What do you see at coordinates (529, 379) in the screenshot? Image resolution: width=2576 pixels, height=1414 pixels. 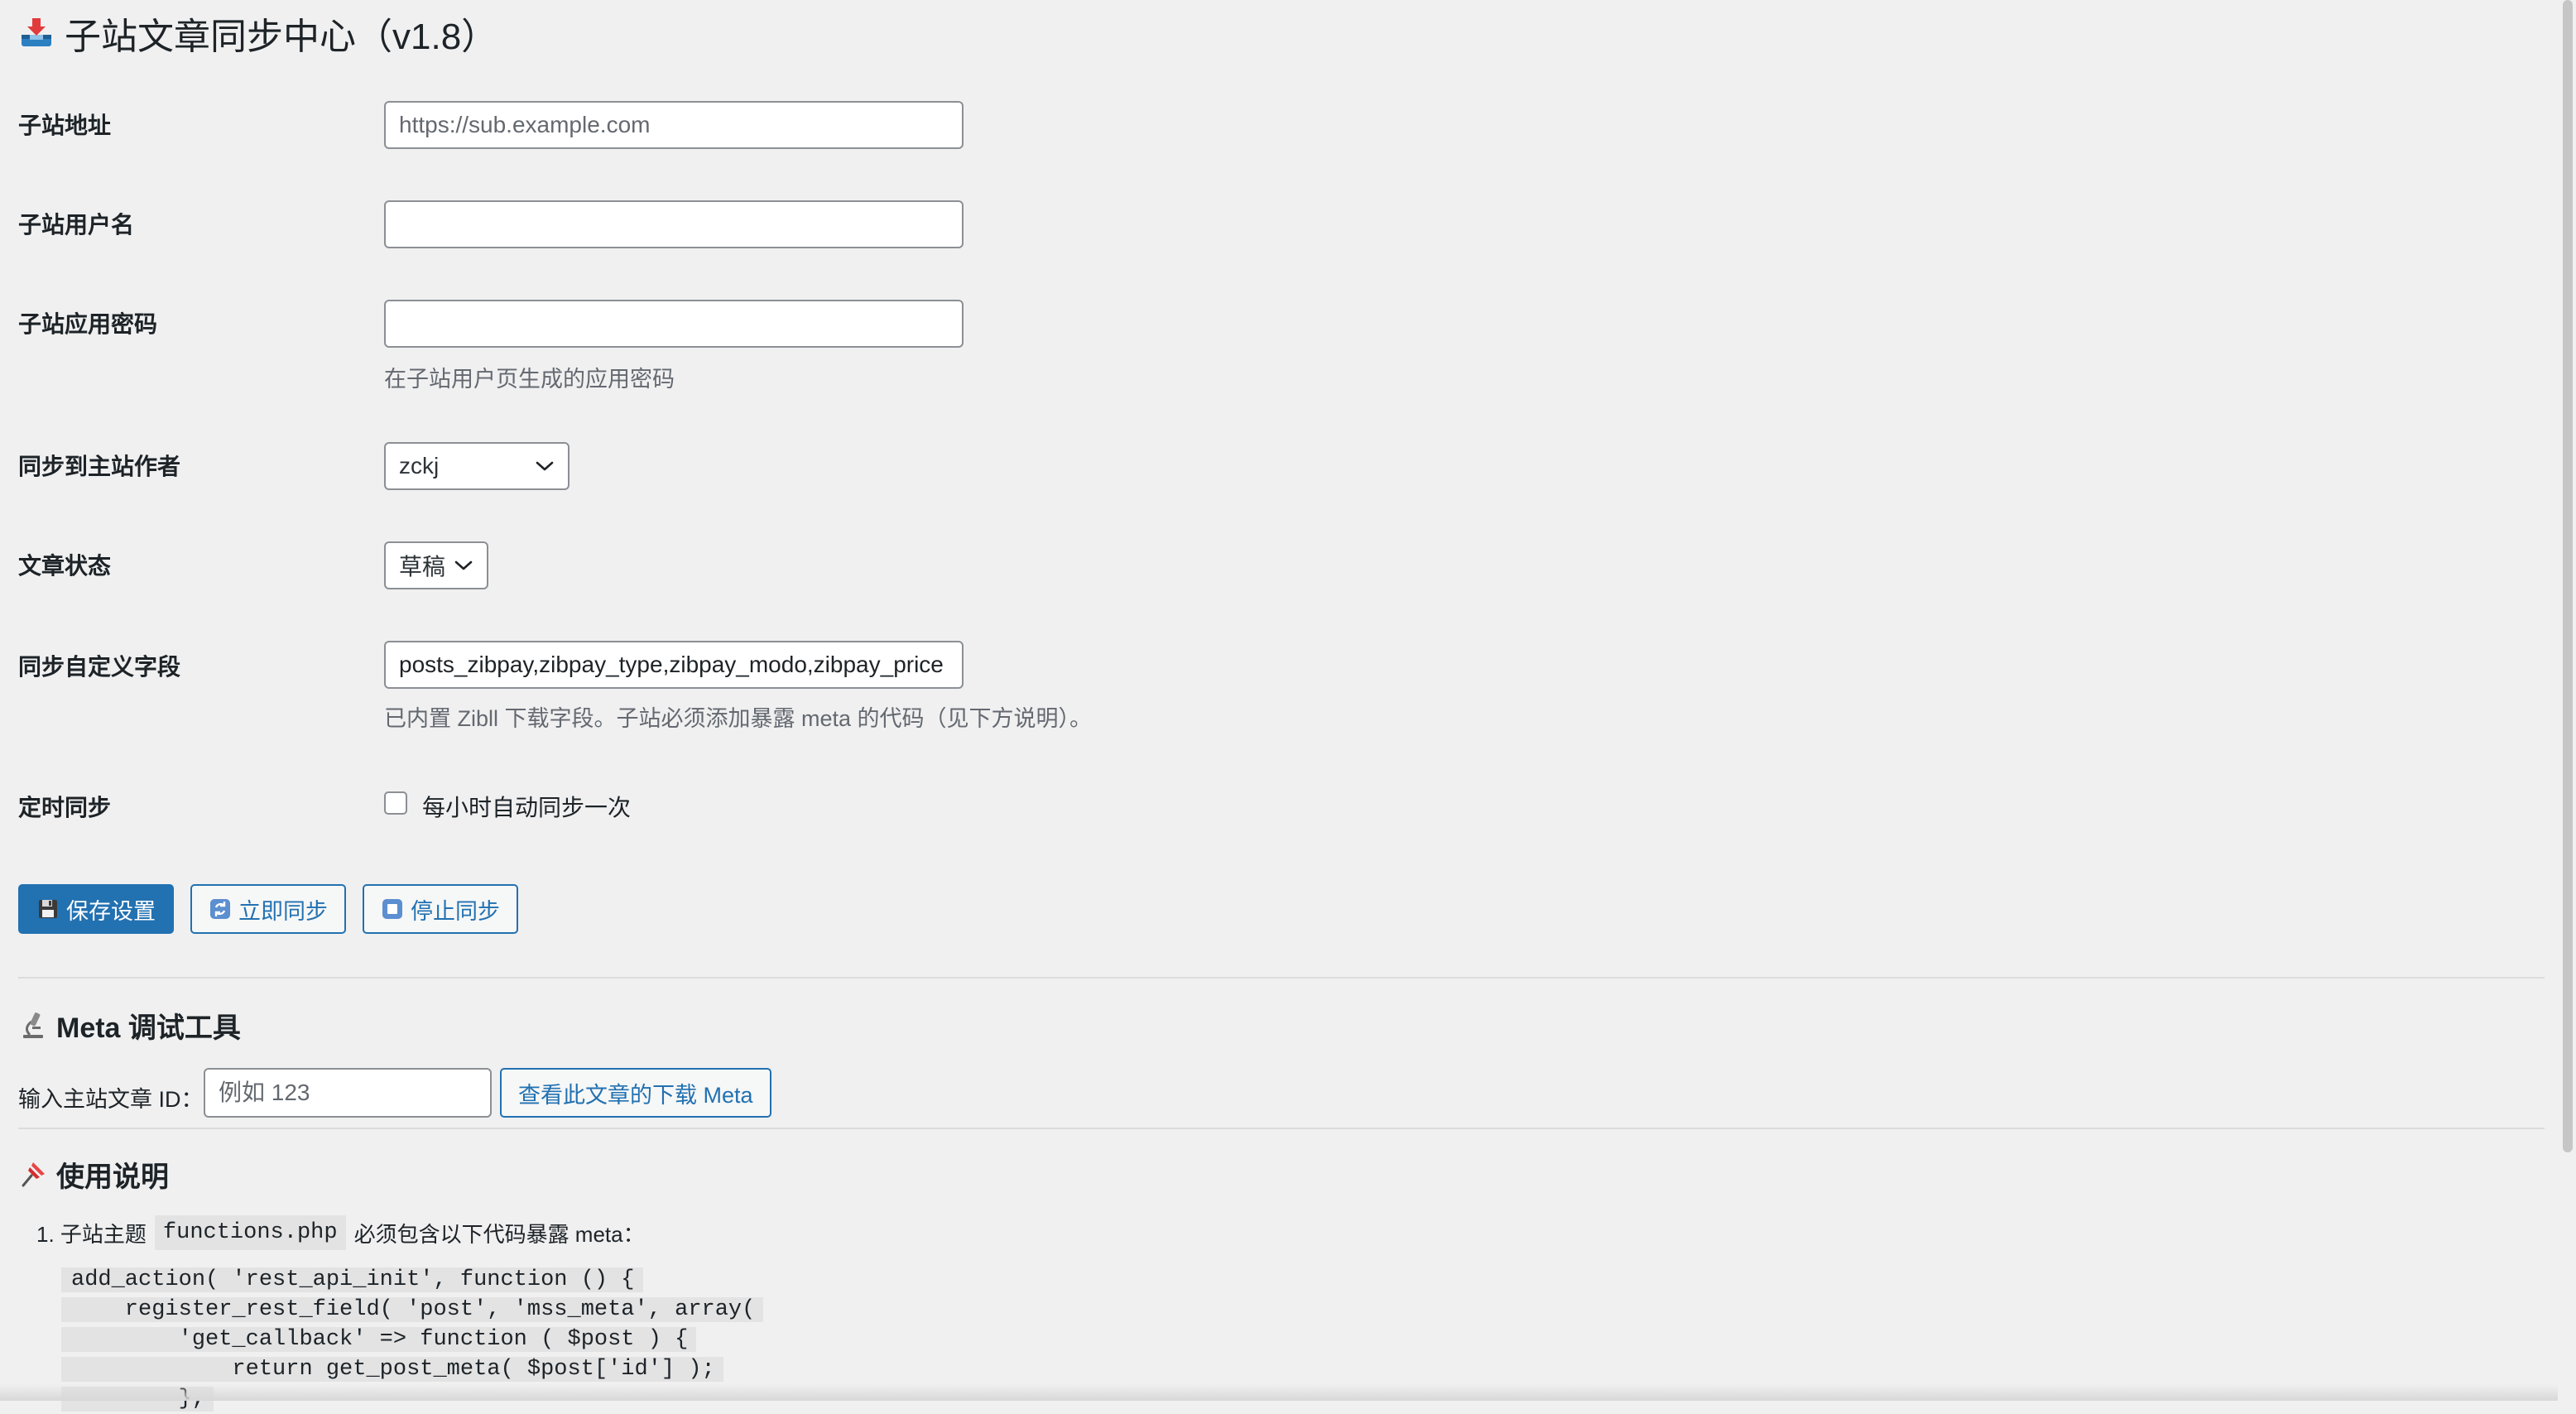 I see `app-password-description: 在子站用户页生成的应用密码` at bounding box center [529, 379].